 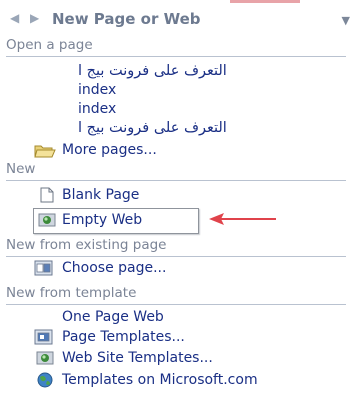 What do you see at coordinates (34, 18) in the screenshot?
I see `forward-arrow-icon: ▶` at bounding box center [34, 18].